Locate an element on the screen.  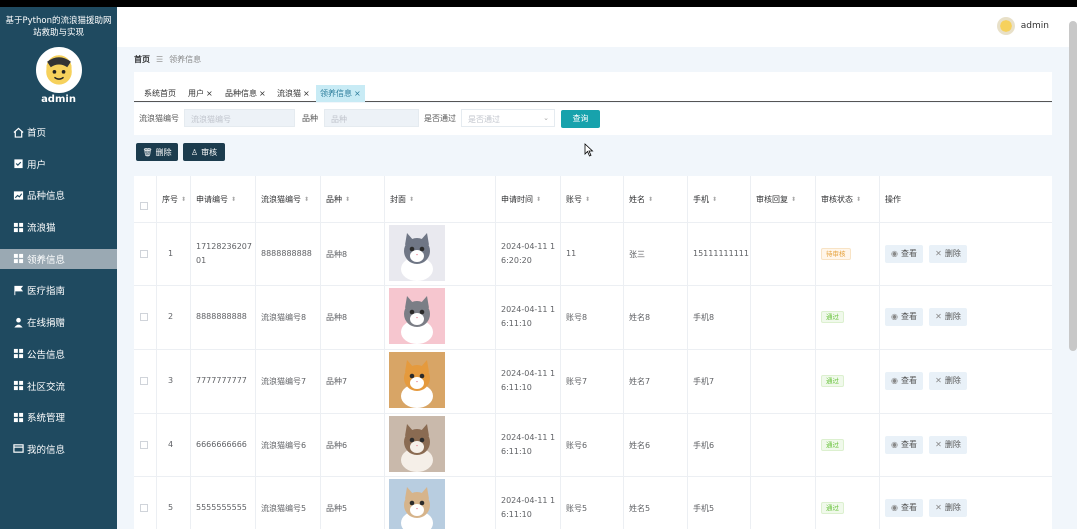
tab-1: 用户 × is located at coordinates (200, 93).